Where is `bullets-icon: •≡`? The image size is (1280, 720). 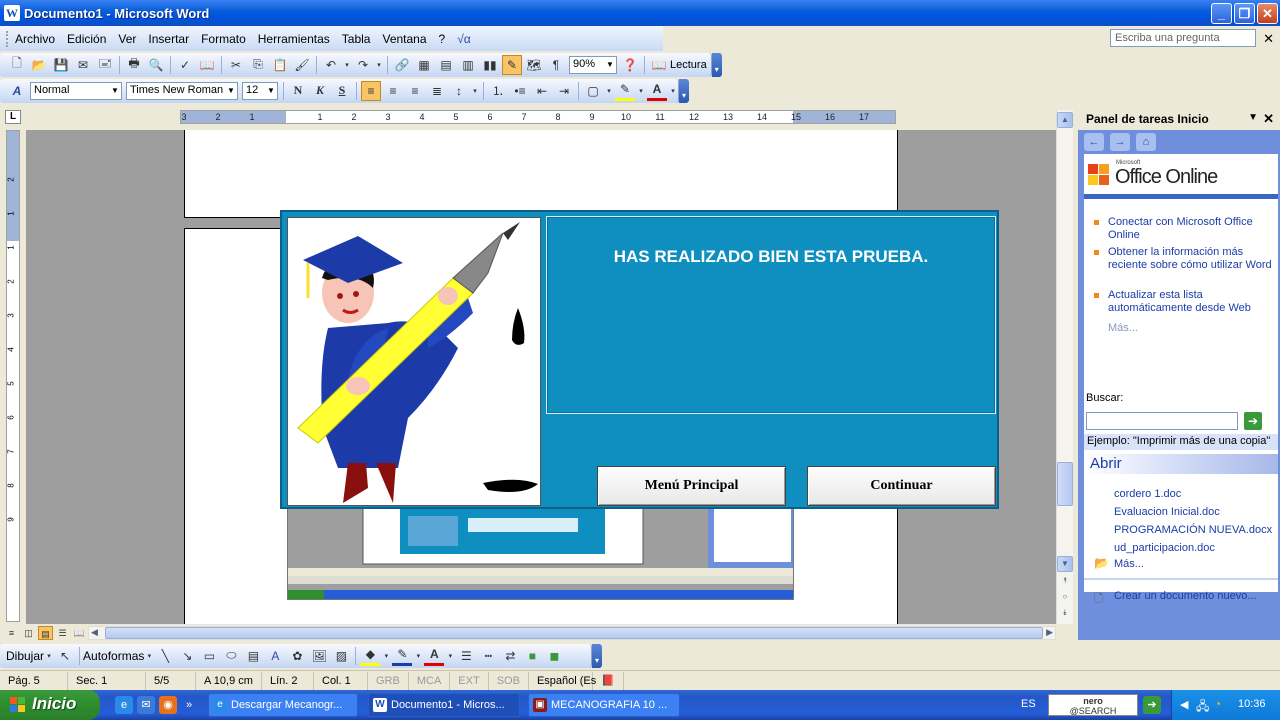 bullets-icon: •≡ is located at coordinates (520, 91).